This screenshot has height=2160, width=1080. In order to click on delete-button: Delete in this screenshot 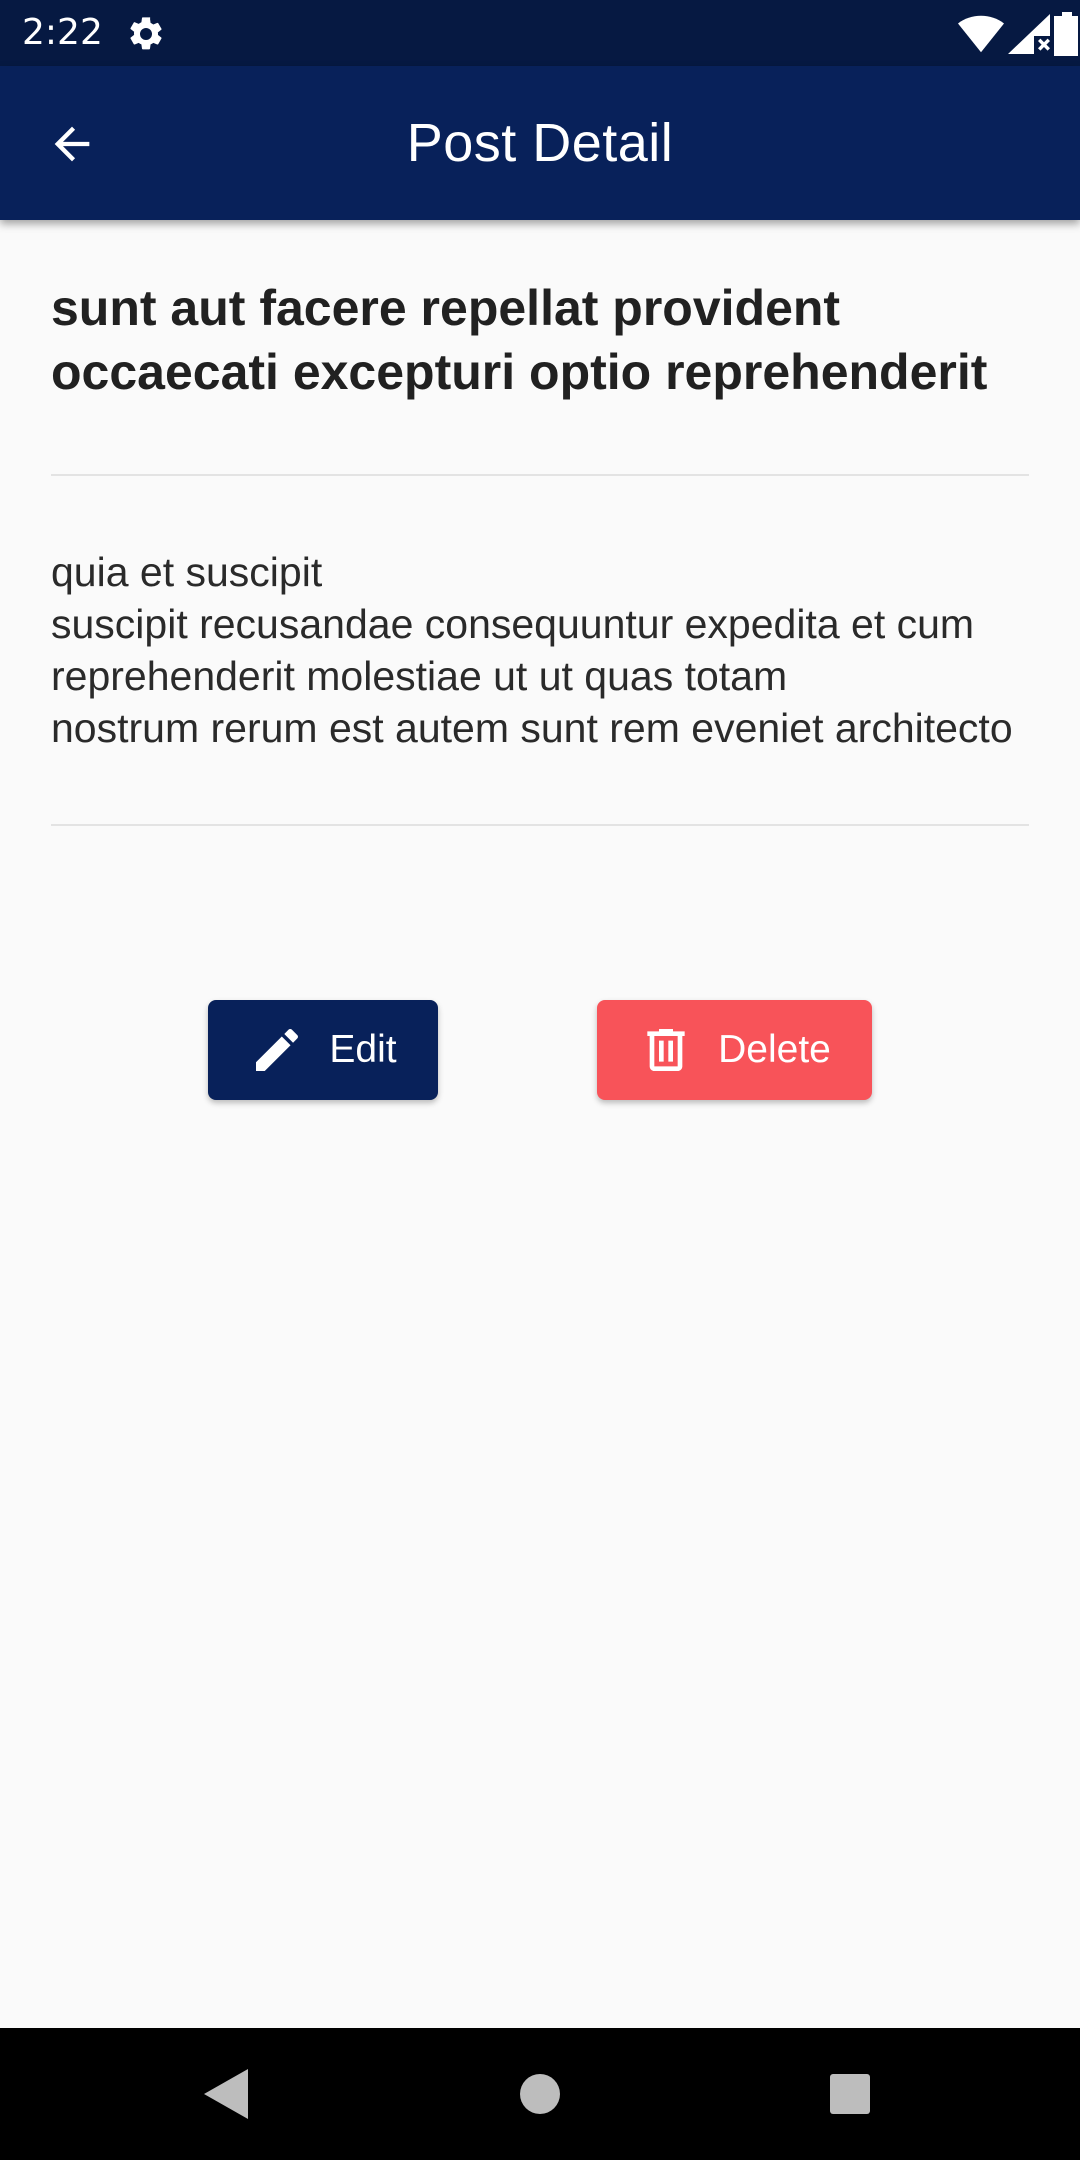, I will do `click(734, 1050)`.